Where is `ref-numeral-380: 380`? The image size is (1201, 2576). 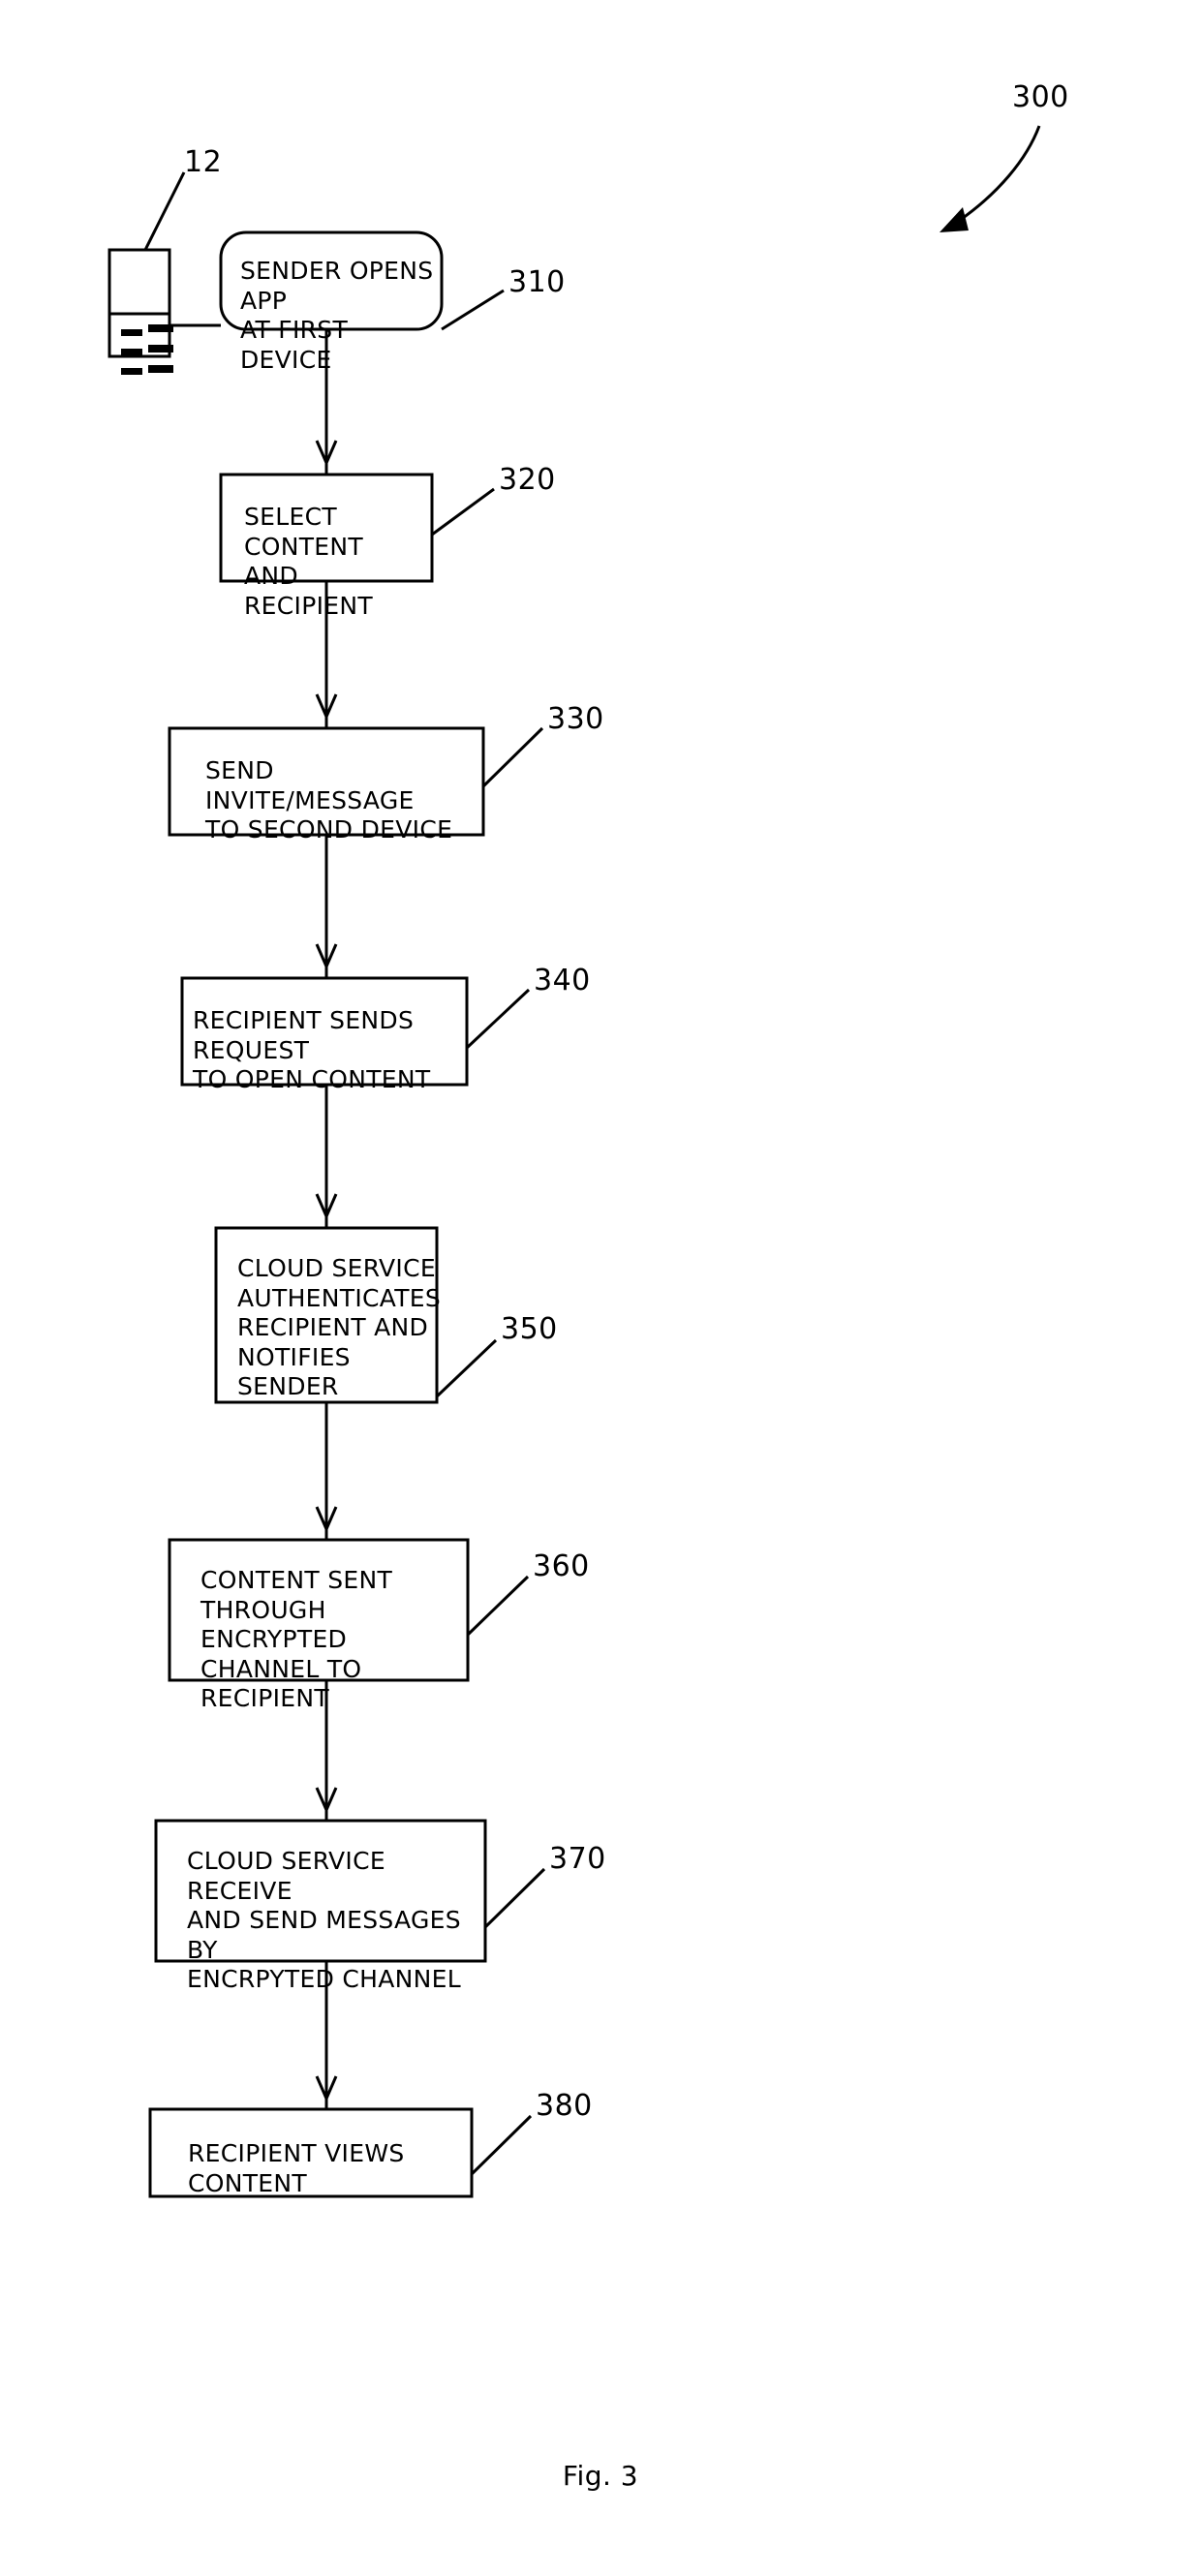
ref-numeral-380: 380 is located at coordinates (564, 2106).